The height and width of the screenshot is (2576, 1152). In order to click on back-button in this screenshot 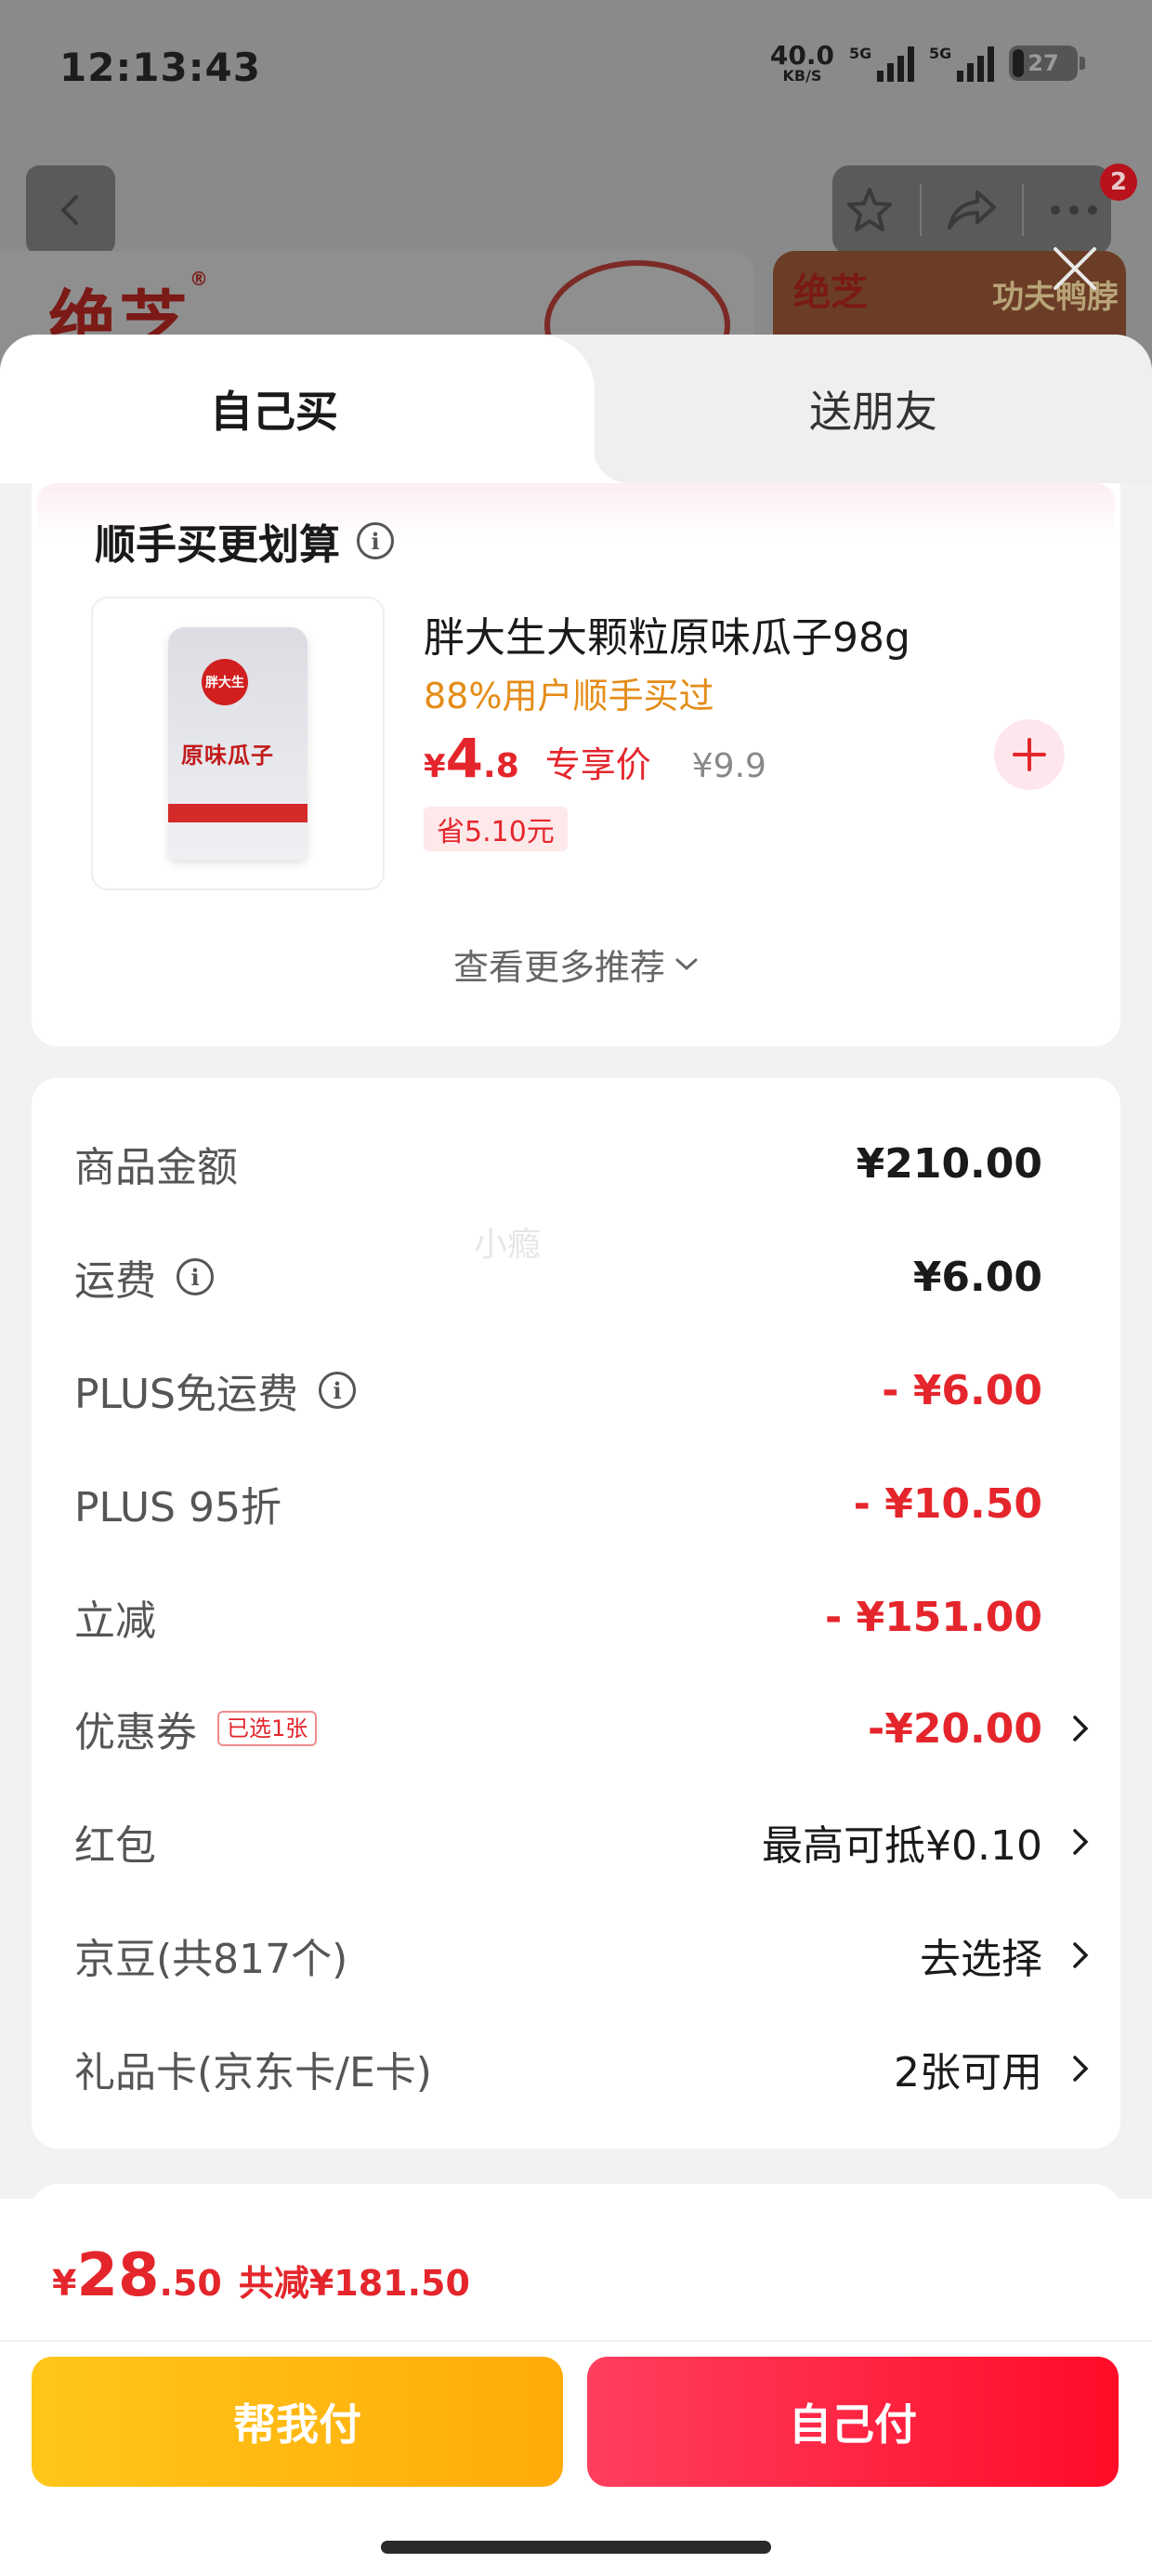, I will do `click(70, 210)`.